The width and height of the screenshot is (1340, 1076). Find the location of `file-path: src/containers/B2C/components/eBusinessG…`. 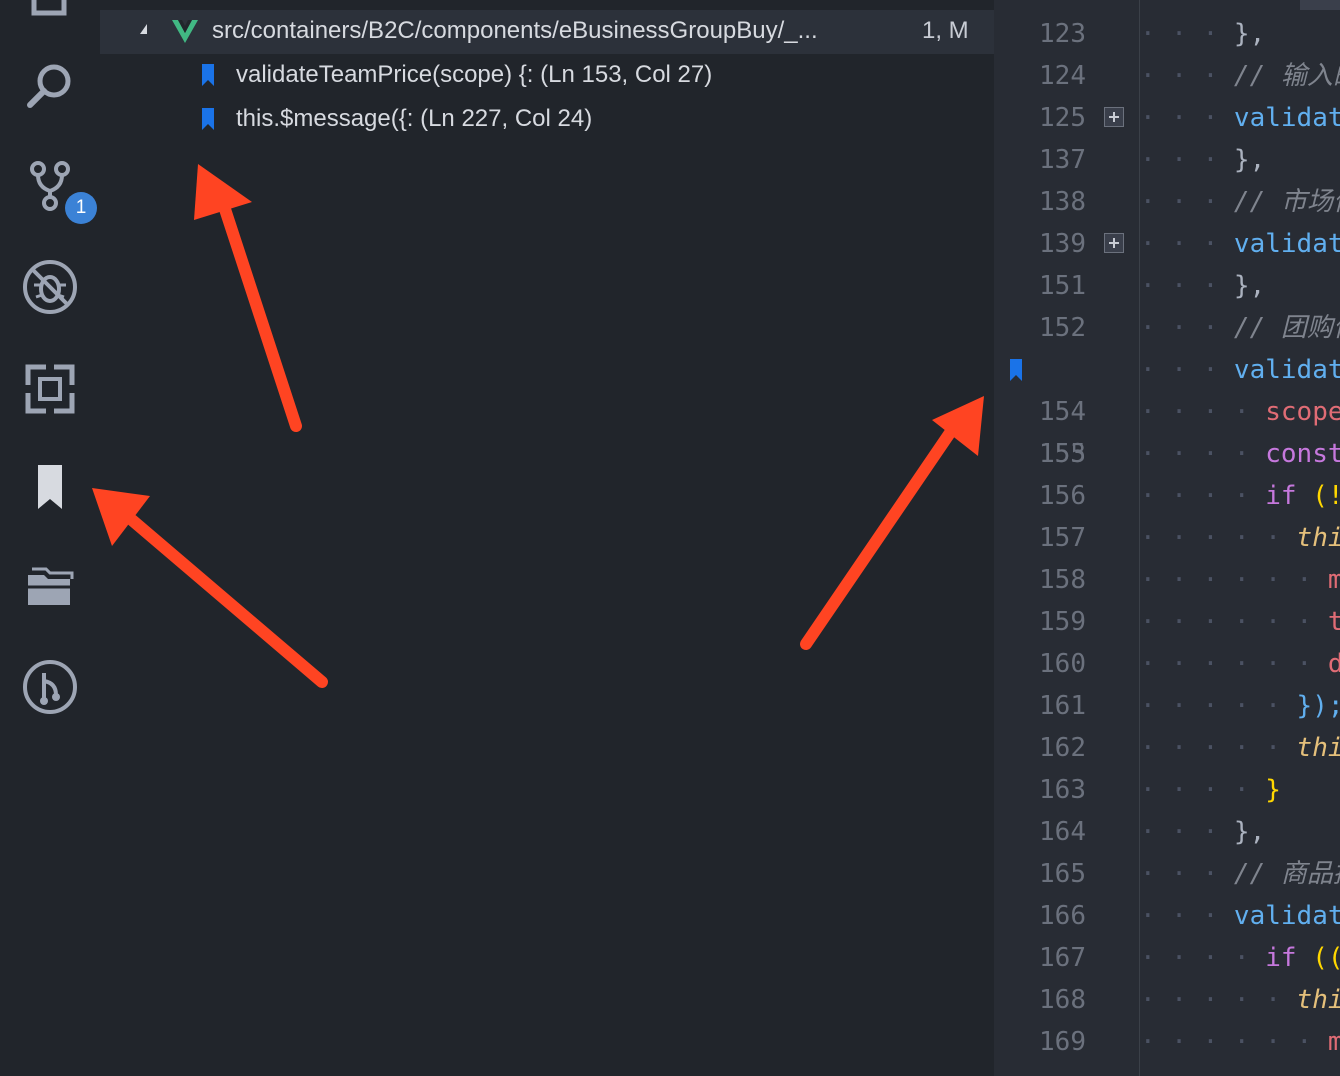

file-path: src/containers/B2C/components/eBusinessG… is located at coordinates (515, 30).